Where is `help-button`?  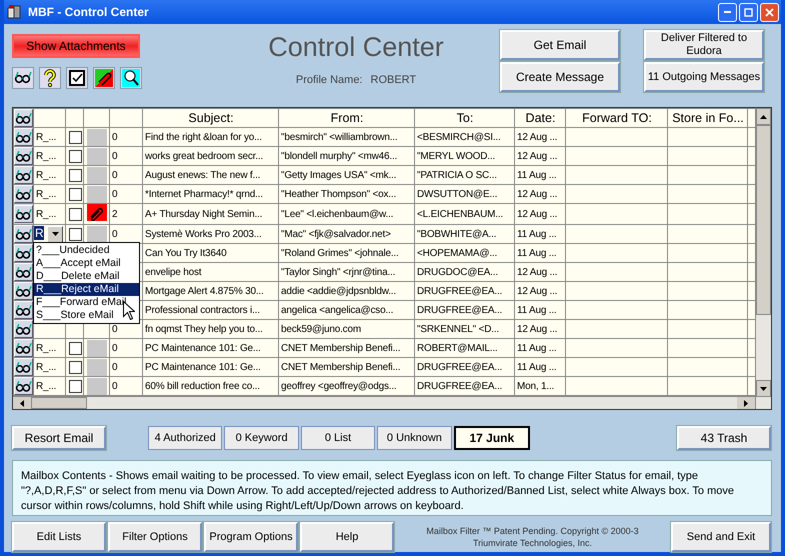
help-button is located at coordinates (50, 78).